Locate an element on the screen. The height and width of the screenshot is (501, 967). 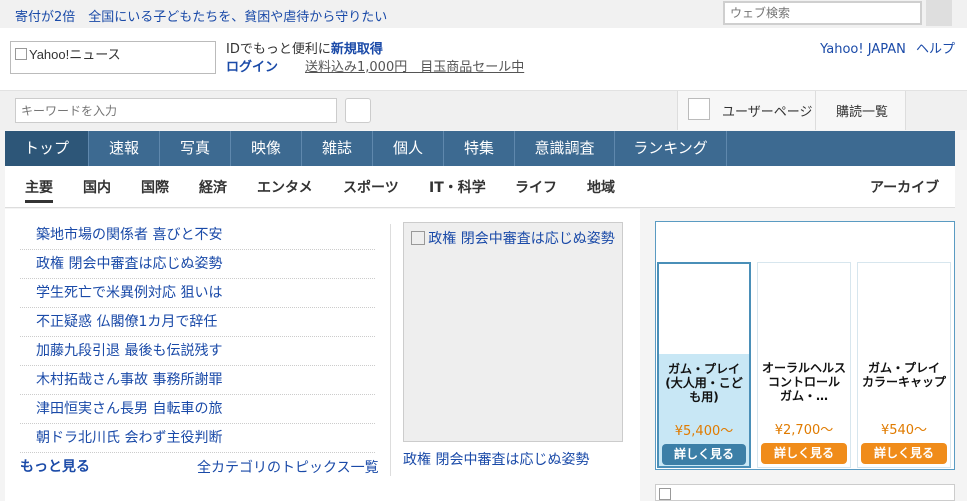
archive-link: アーカイブ is located at coordinates (904, 187).